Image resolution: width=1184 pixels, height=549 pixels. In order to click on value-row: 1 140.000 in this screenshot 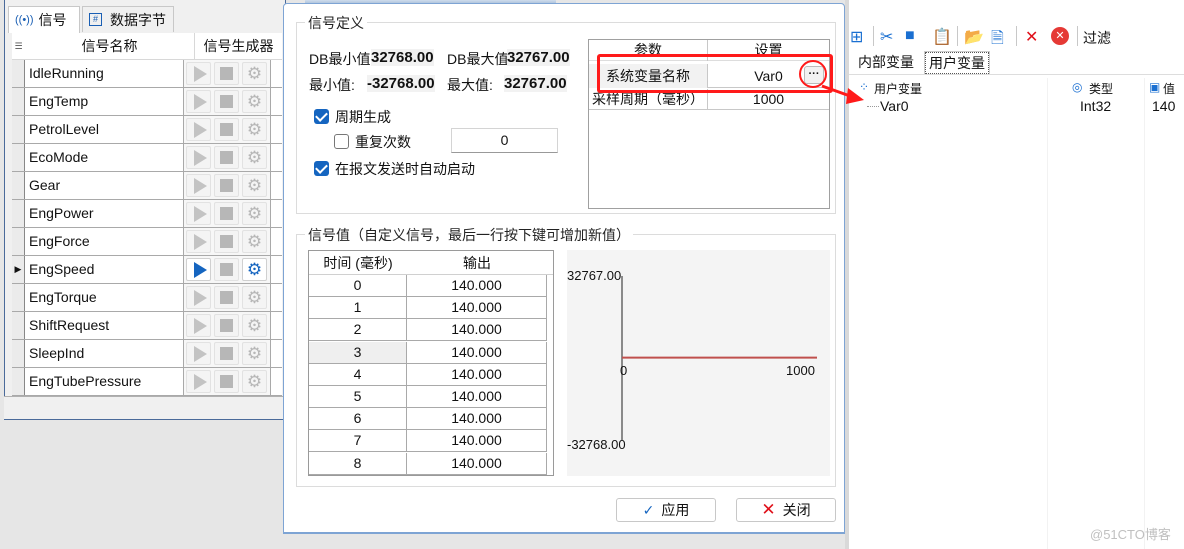, I will do `click(428, 308)`.